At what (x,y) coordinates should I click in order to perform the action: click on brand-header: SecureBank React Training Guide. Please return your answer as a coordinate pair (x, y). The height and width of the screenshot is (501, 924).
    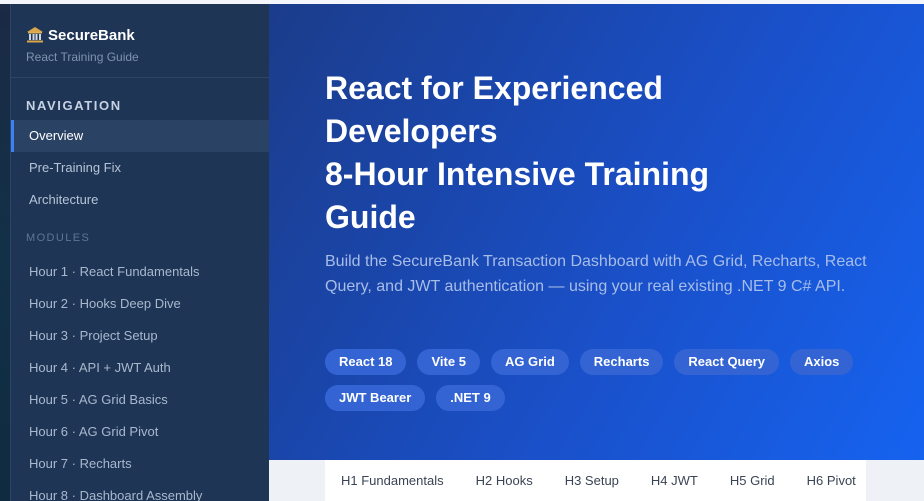
    Looking at the image, I should click on (140, 41).